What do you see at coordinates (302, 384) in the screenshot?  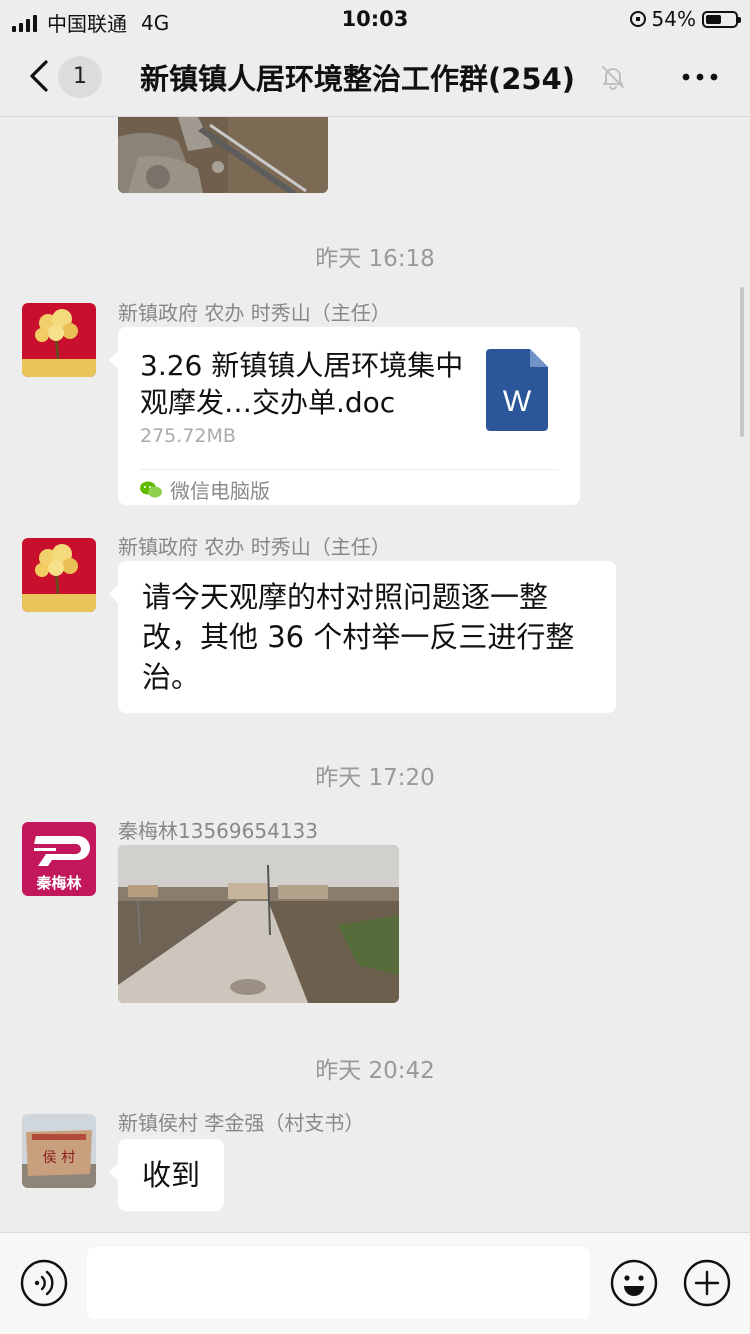 I see `file-name: 3.26 新镇镇人居环境集中观摩发…交办单.doc` at bounding box center [302, 384].